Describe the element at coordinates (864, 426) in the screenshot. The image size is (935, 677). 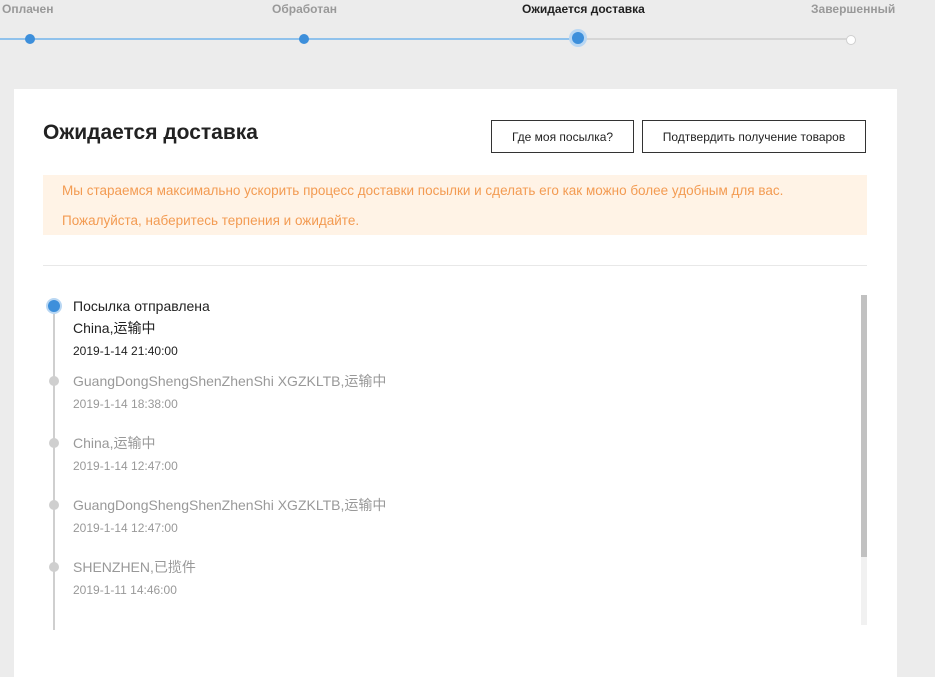
I see `scrollbar-thumb` at that location.